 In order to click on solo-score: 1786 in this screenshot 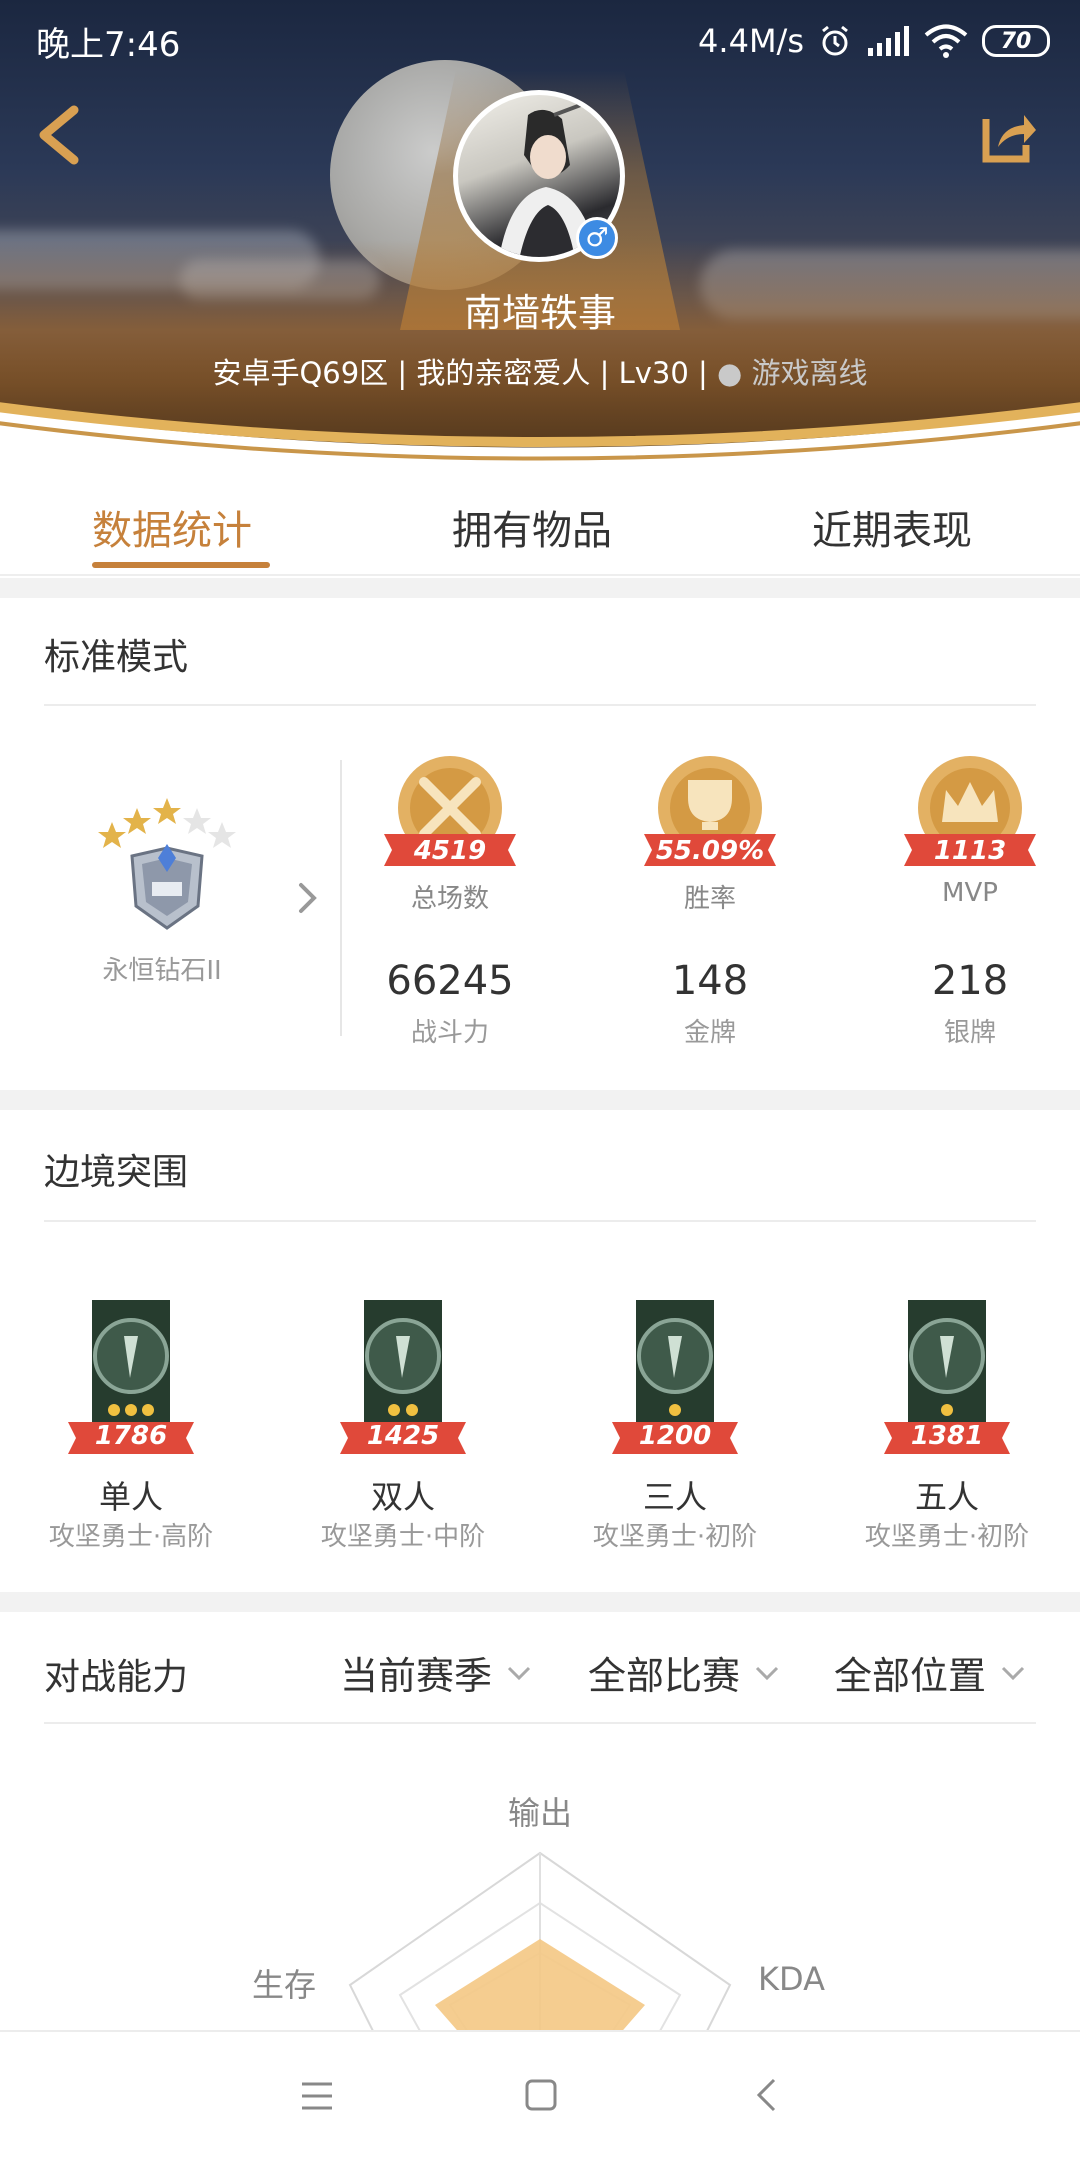, I will do `click(131, 1436)`.